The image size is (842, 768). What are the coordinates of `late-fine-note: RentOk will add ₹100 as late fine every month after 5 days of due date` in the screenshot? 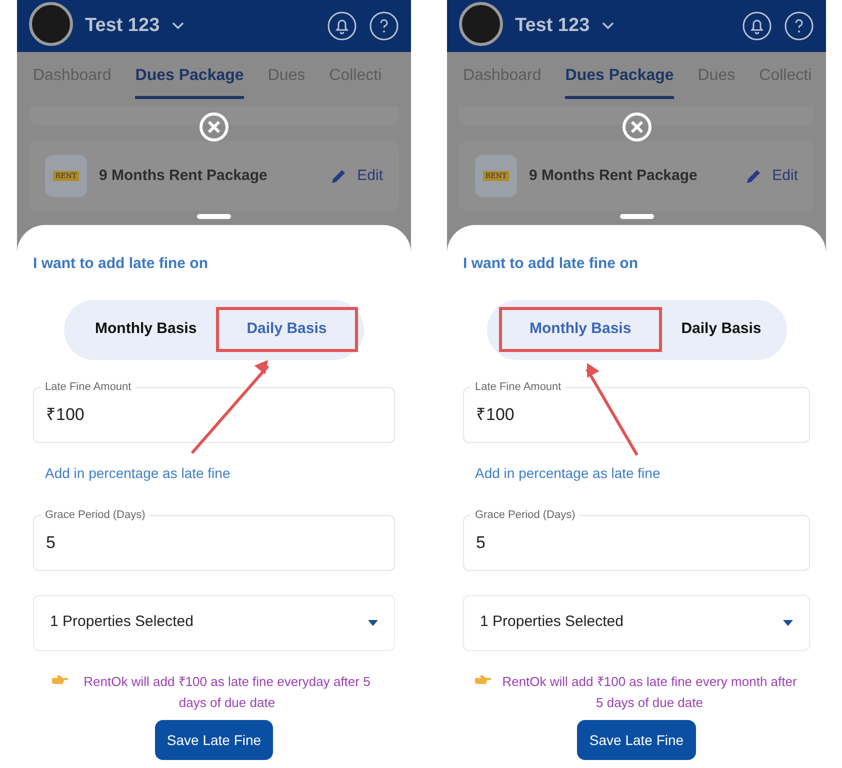 It's located at (649, 692).